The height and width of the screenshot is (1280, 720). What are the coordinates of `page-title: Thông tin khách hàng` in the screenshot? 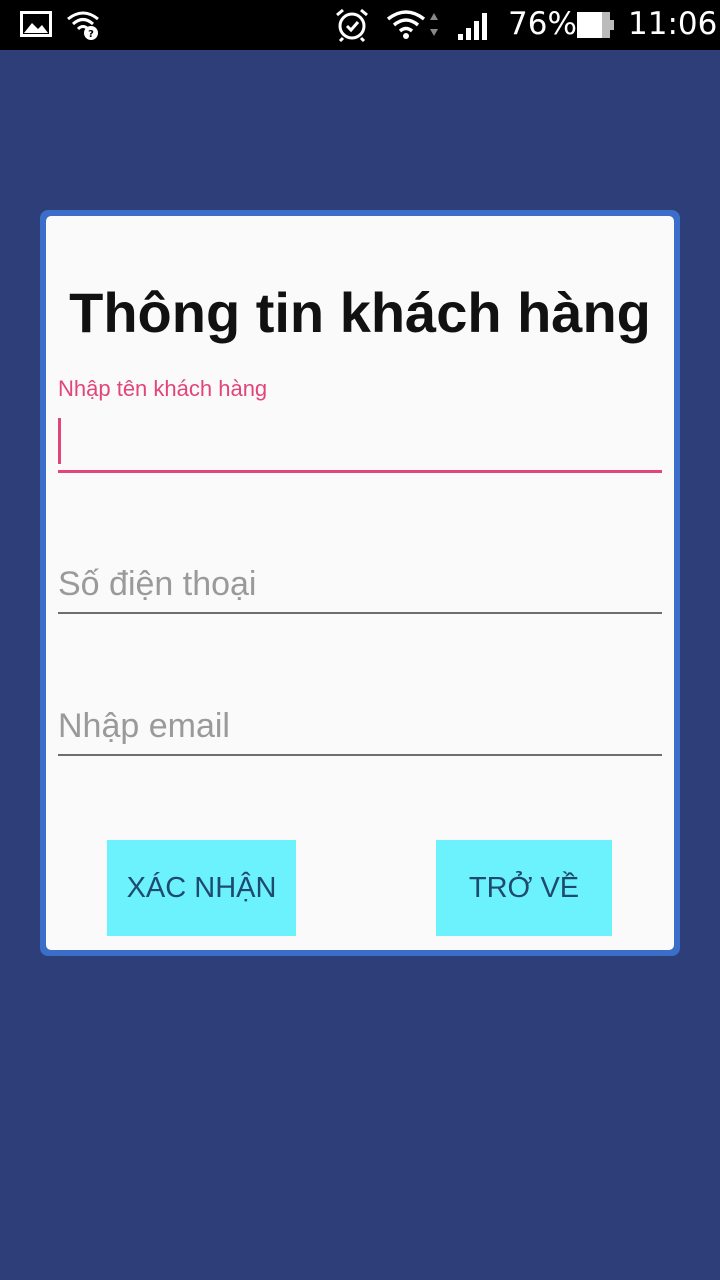 It's located at (360, 312).